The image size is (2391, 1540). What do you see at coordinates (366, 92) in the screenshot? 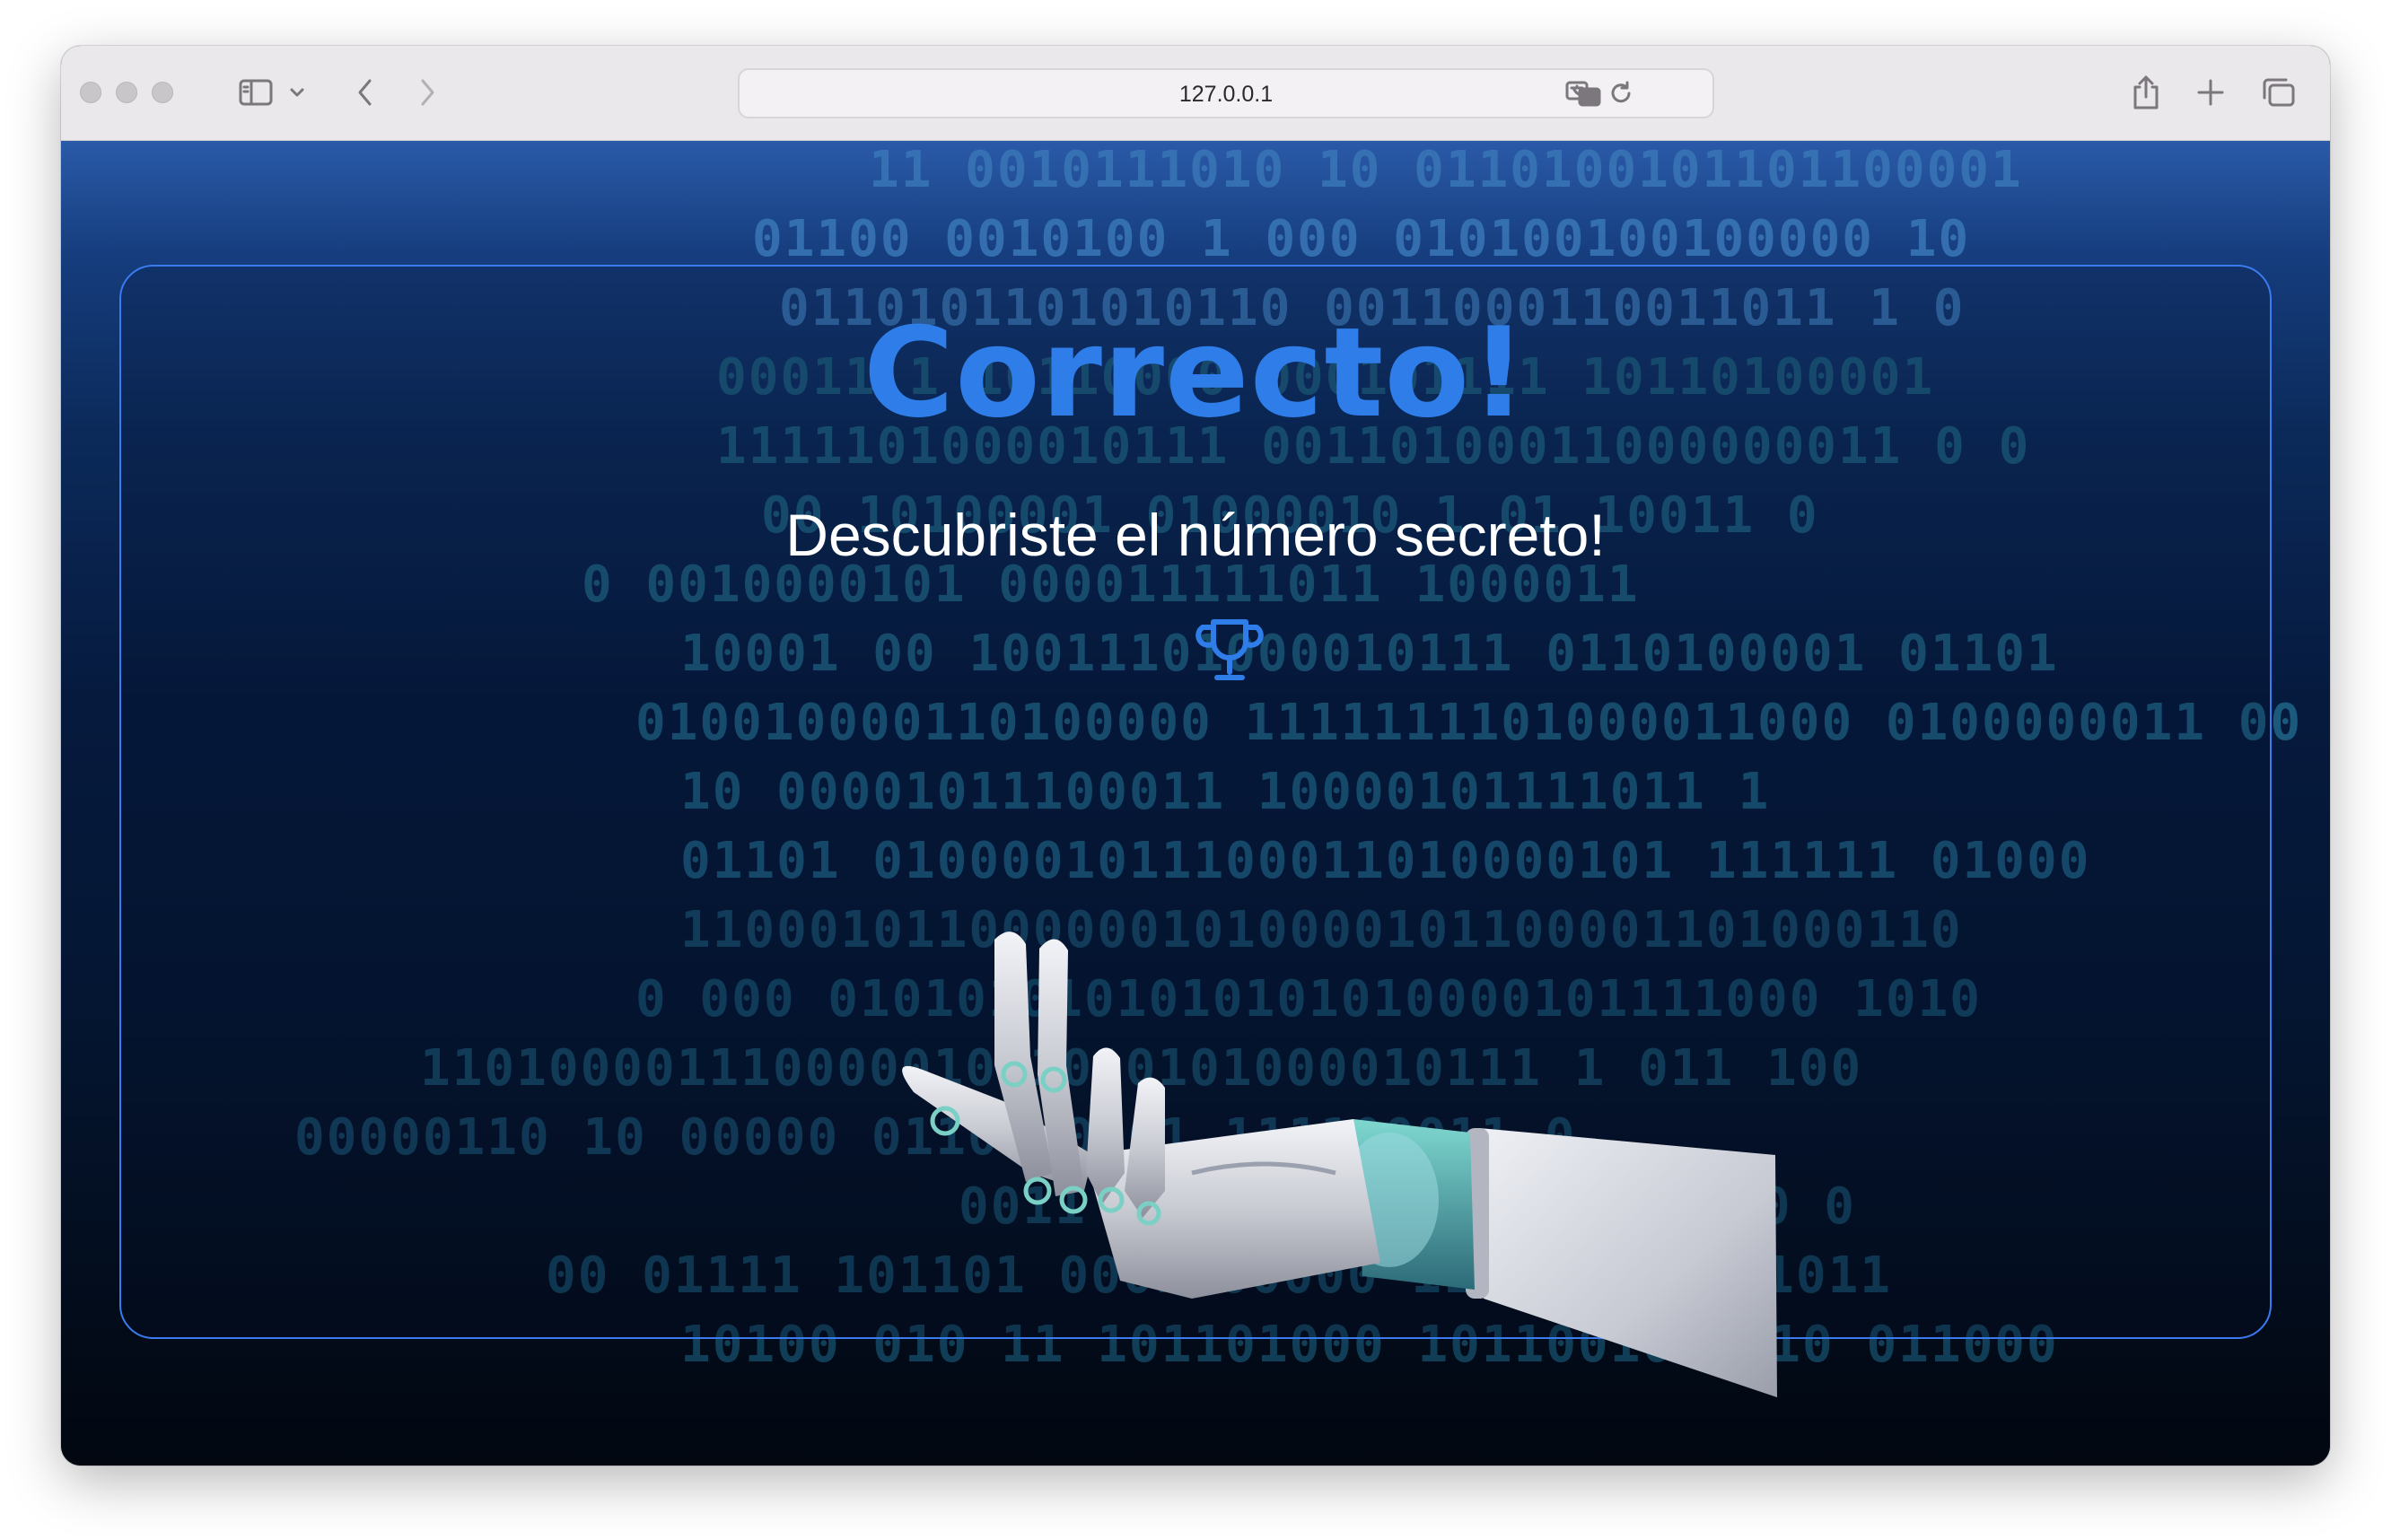
I see `back-icon` at bounding box center [366, 92].